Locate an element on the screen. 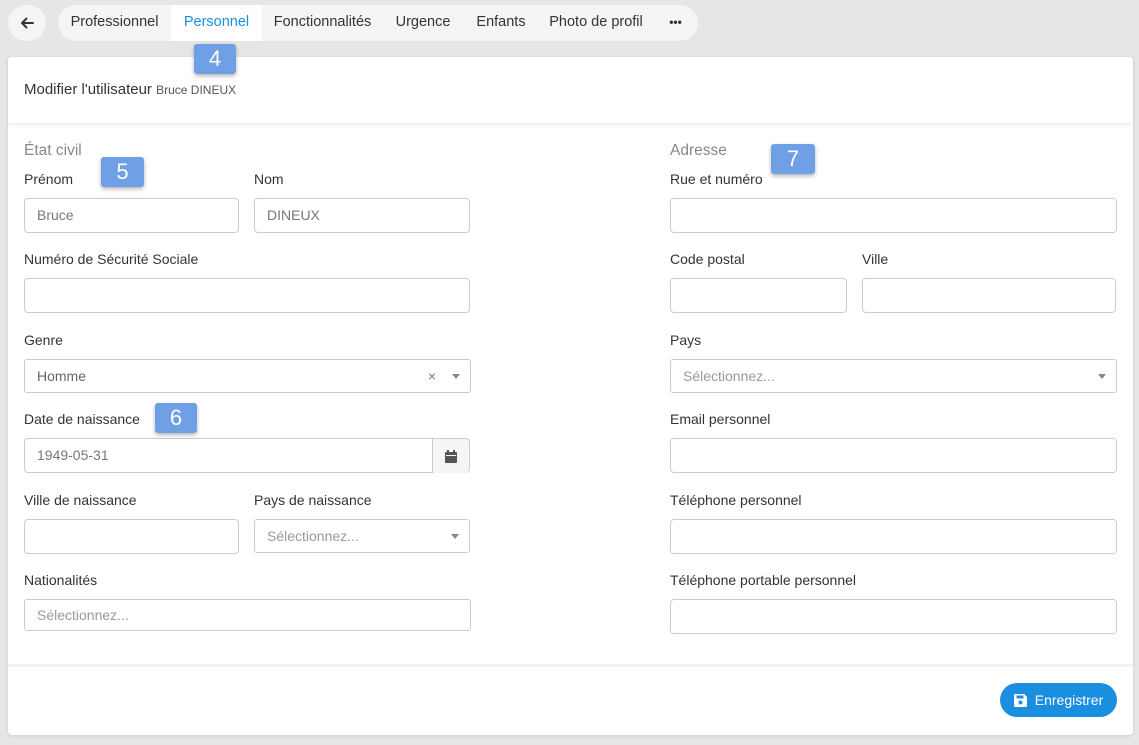  code-postal-input is located at coordinates (758, 295).